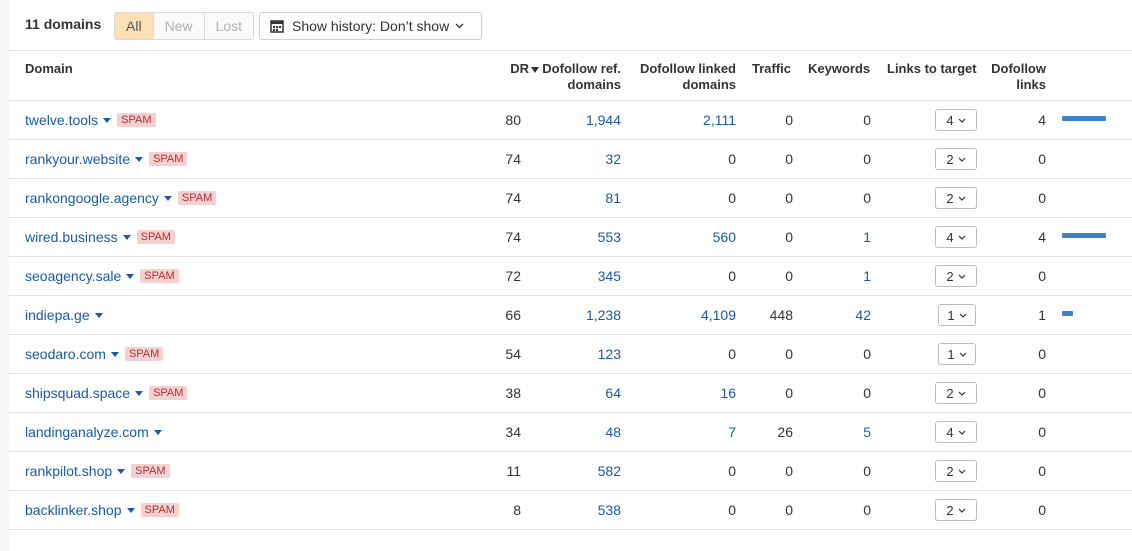 Image resolution: width=1132 pixels, height=551 pixels. Describe the element at coordinates (68, 471) in the screenshot. I see `domain-link: rankpilot.shop` at that location.